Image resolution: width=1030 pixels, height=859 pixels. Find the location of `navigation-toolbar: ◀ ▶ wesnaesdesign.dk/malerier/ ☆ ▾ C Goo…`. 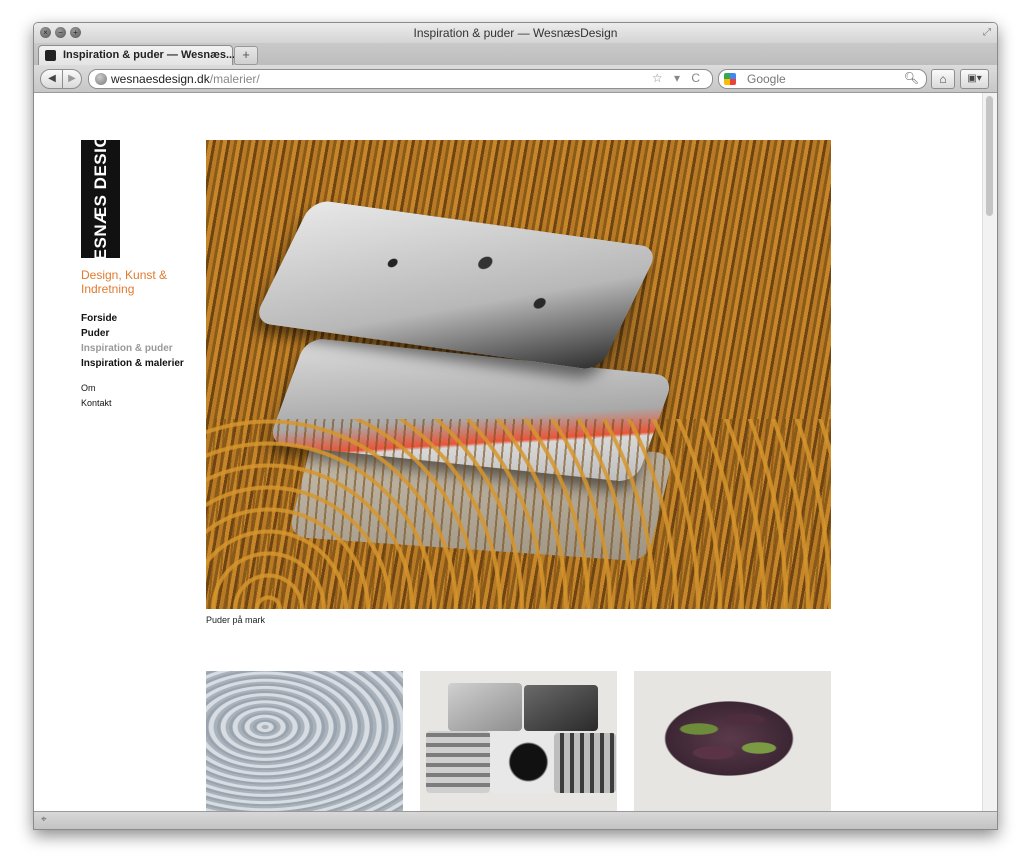

navigation-toolbar: ◀ ▶ wesnaesdesign.dk/malerier/ ☆ ▾ C Goo… is located at coordinates (515, 79).